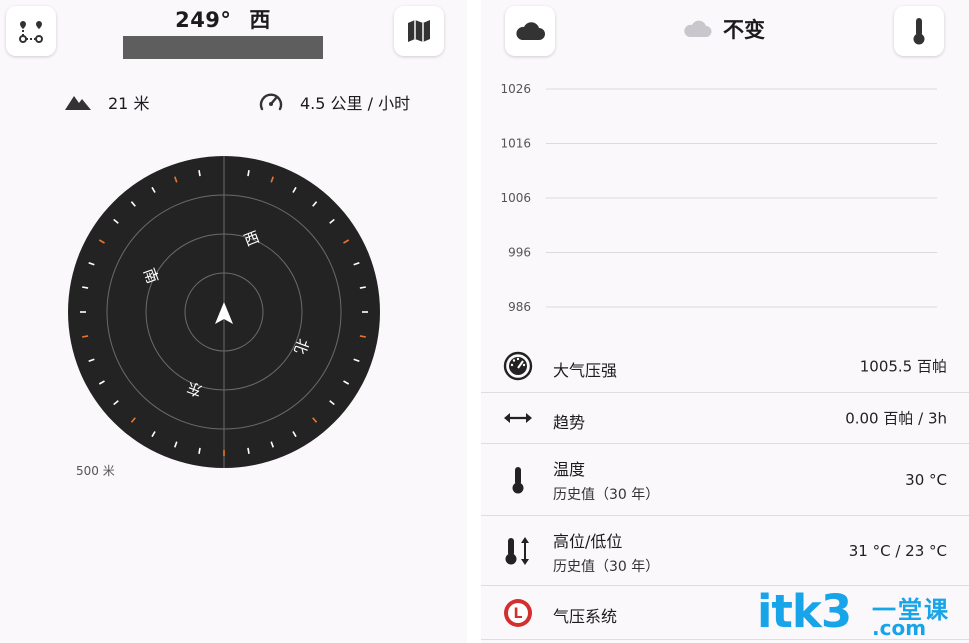 The height and width of the screenshot is (643, 969). I want to click on chart-y-tick-label: 996, so click(519, 253).